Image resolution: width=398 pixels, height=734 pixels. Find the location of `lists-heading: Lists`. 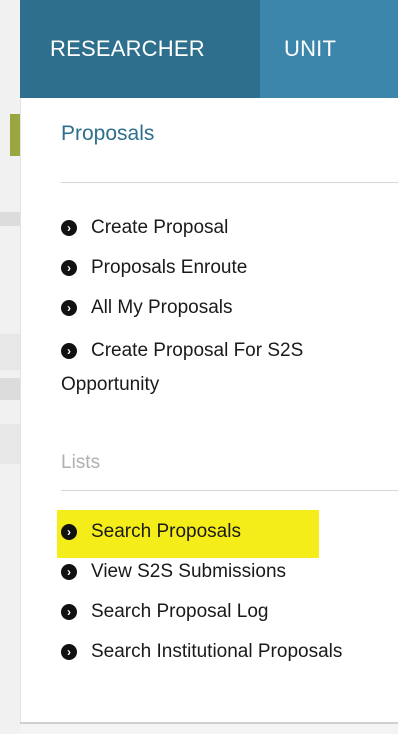

lists-heading: Lists is located at coordinates (81, 462).